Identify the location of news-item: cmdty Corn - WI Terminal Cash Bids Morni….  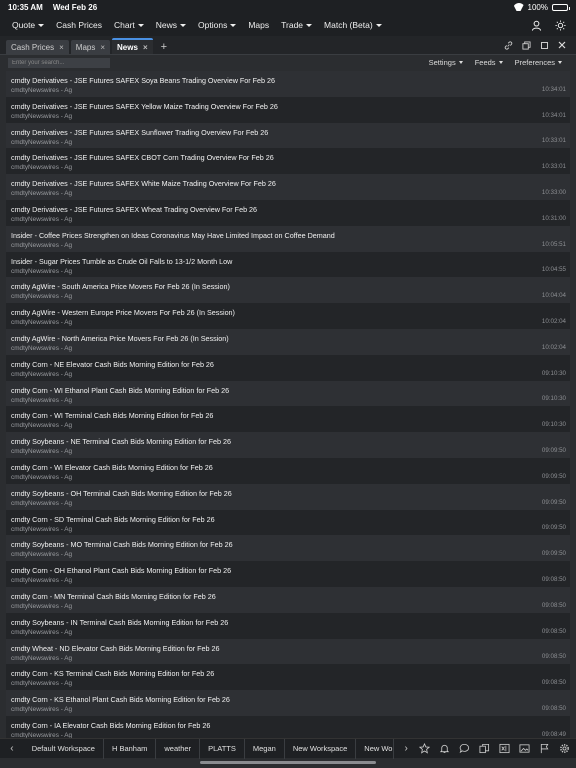
(288, 419).